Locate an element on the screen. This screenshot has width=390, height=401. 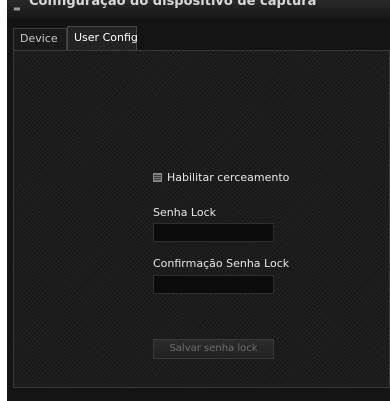
save-password-button: Salvar senha lock is located at coordinates (213, 349).